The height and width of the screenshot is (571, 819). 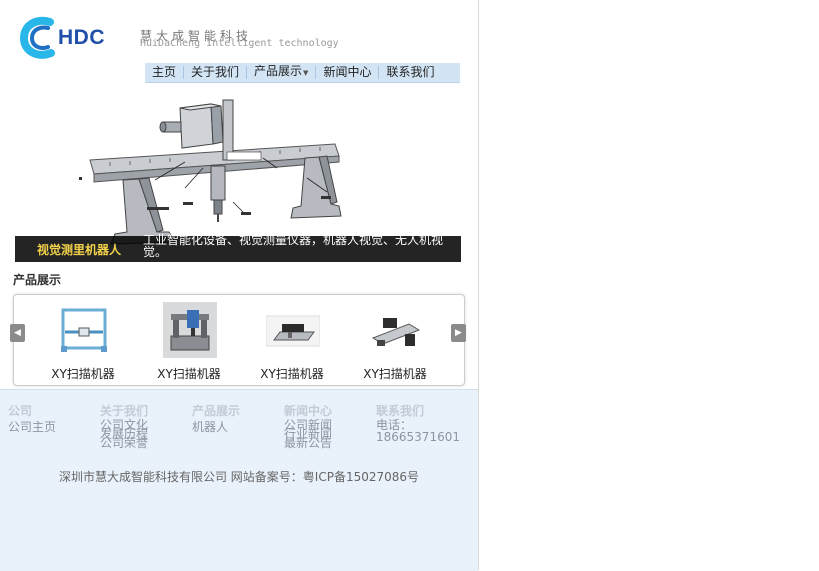 What do you see at coordinates (418, 437) in the screenshot?
I see `footer-phone-number: 18665371601` at bounding box center [418, 437].